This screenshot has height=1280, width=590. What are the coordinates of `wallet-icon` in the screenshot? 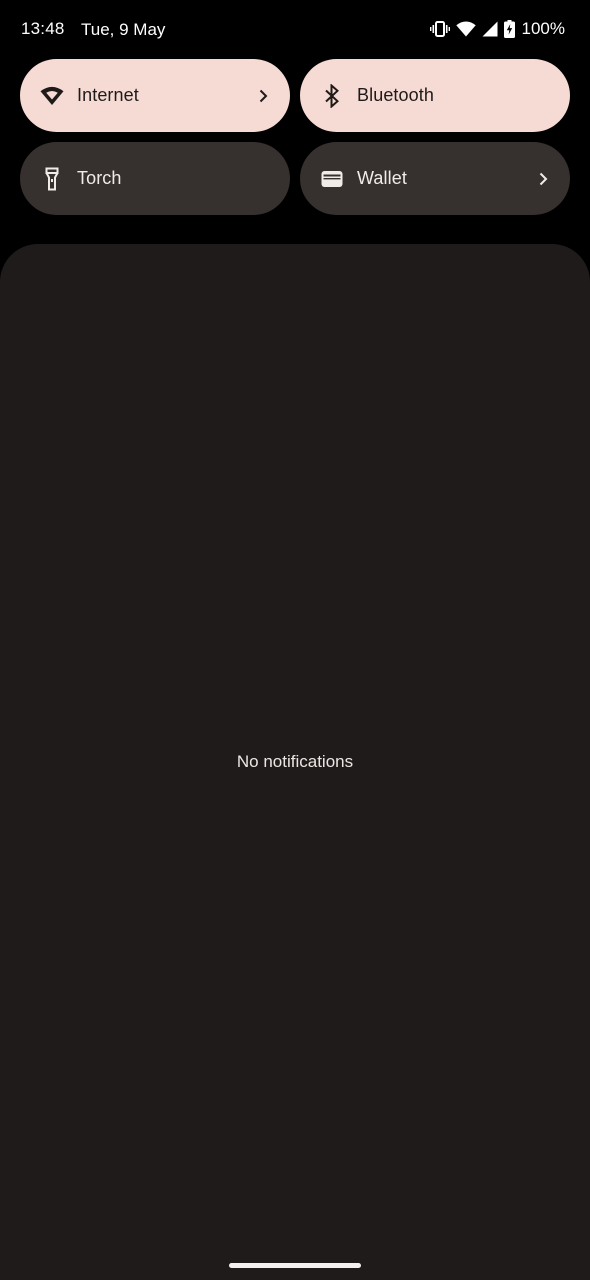 It's located at (332, 179).